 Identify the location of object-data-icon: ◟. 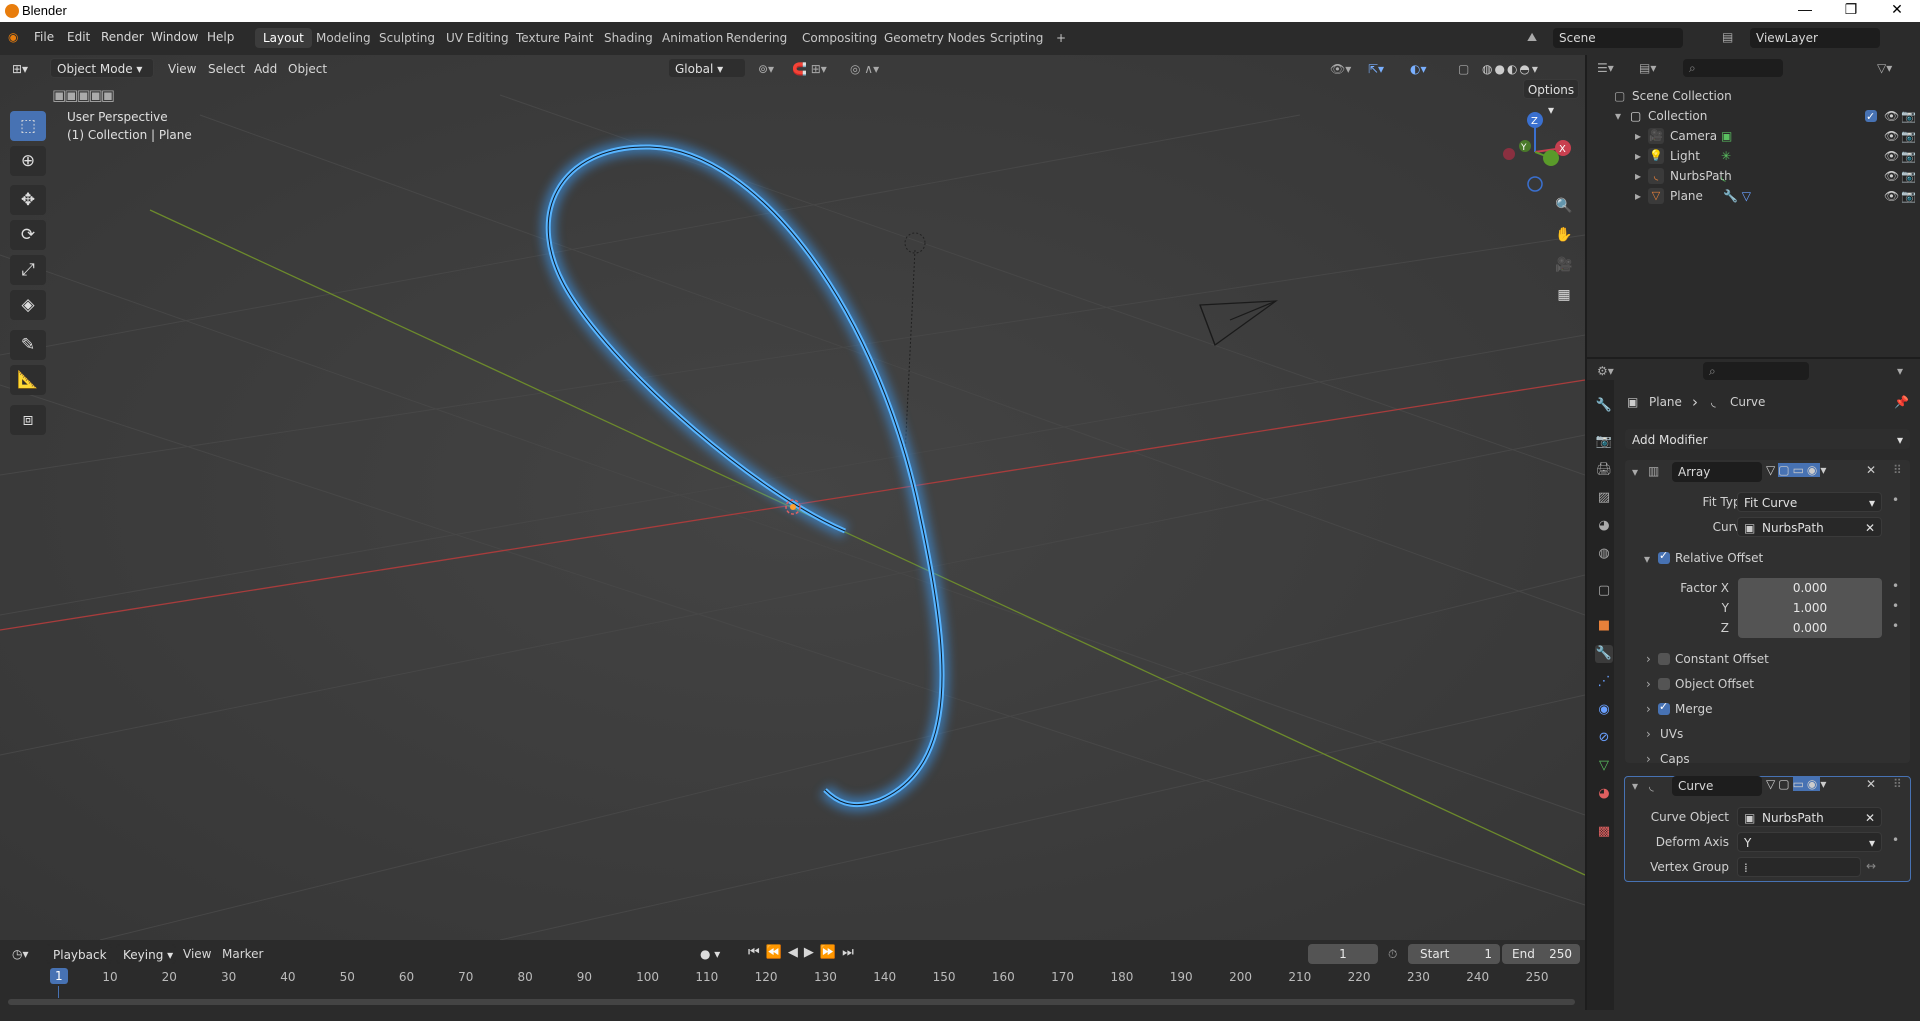
(1723, 176).